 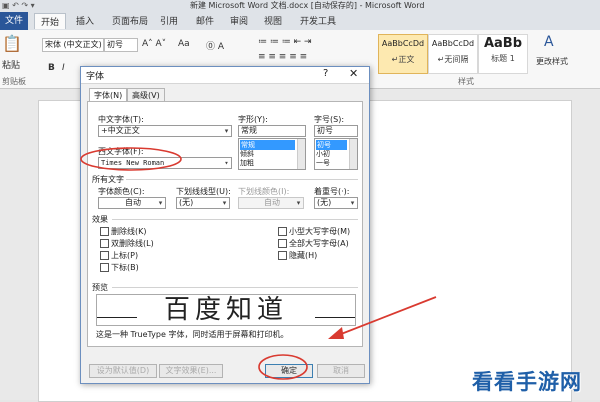 I want to click on paste-button: 粘贴, so click(x=11, y=64).